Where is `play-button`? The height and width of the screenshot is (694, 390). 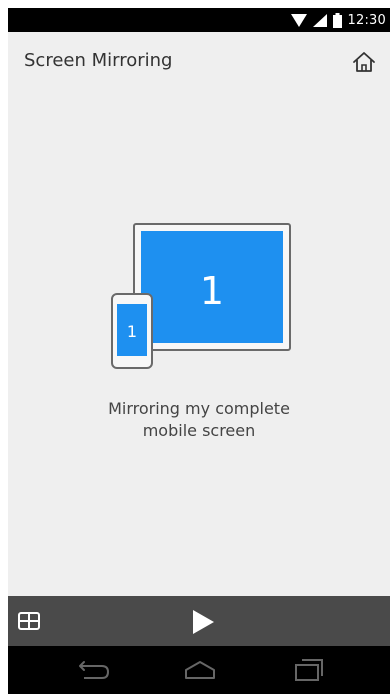
play-button is located at coordinates (202, 622).